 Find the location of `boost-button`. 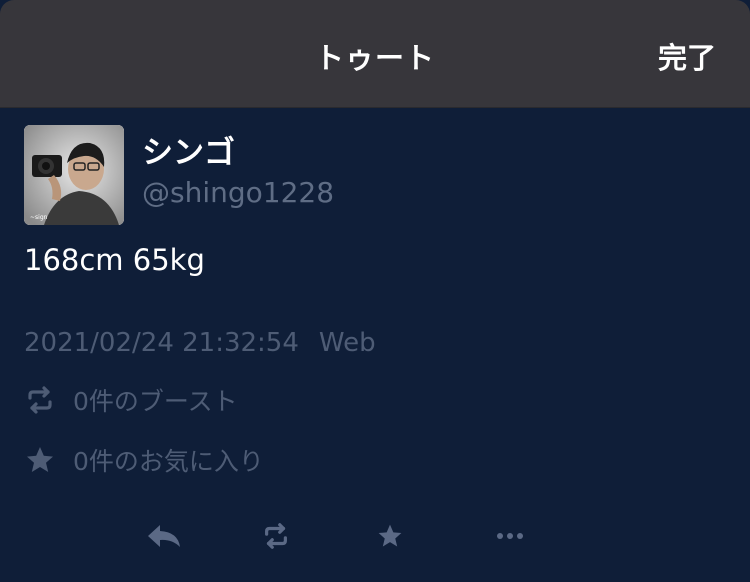

boost-button is located at coordinates (276, 536).